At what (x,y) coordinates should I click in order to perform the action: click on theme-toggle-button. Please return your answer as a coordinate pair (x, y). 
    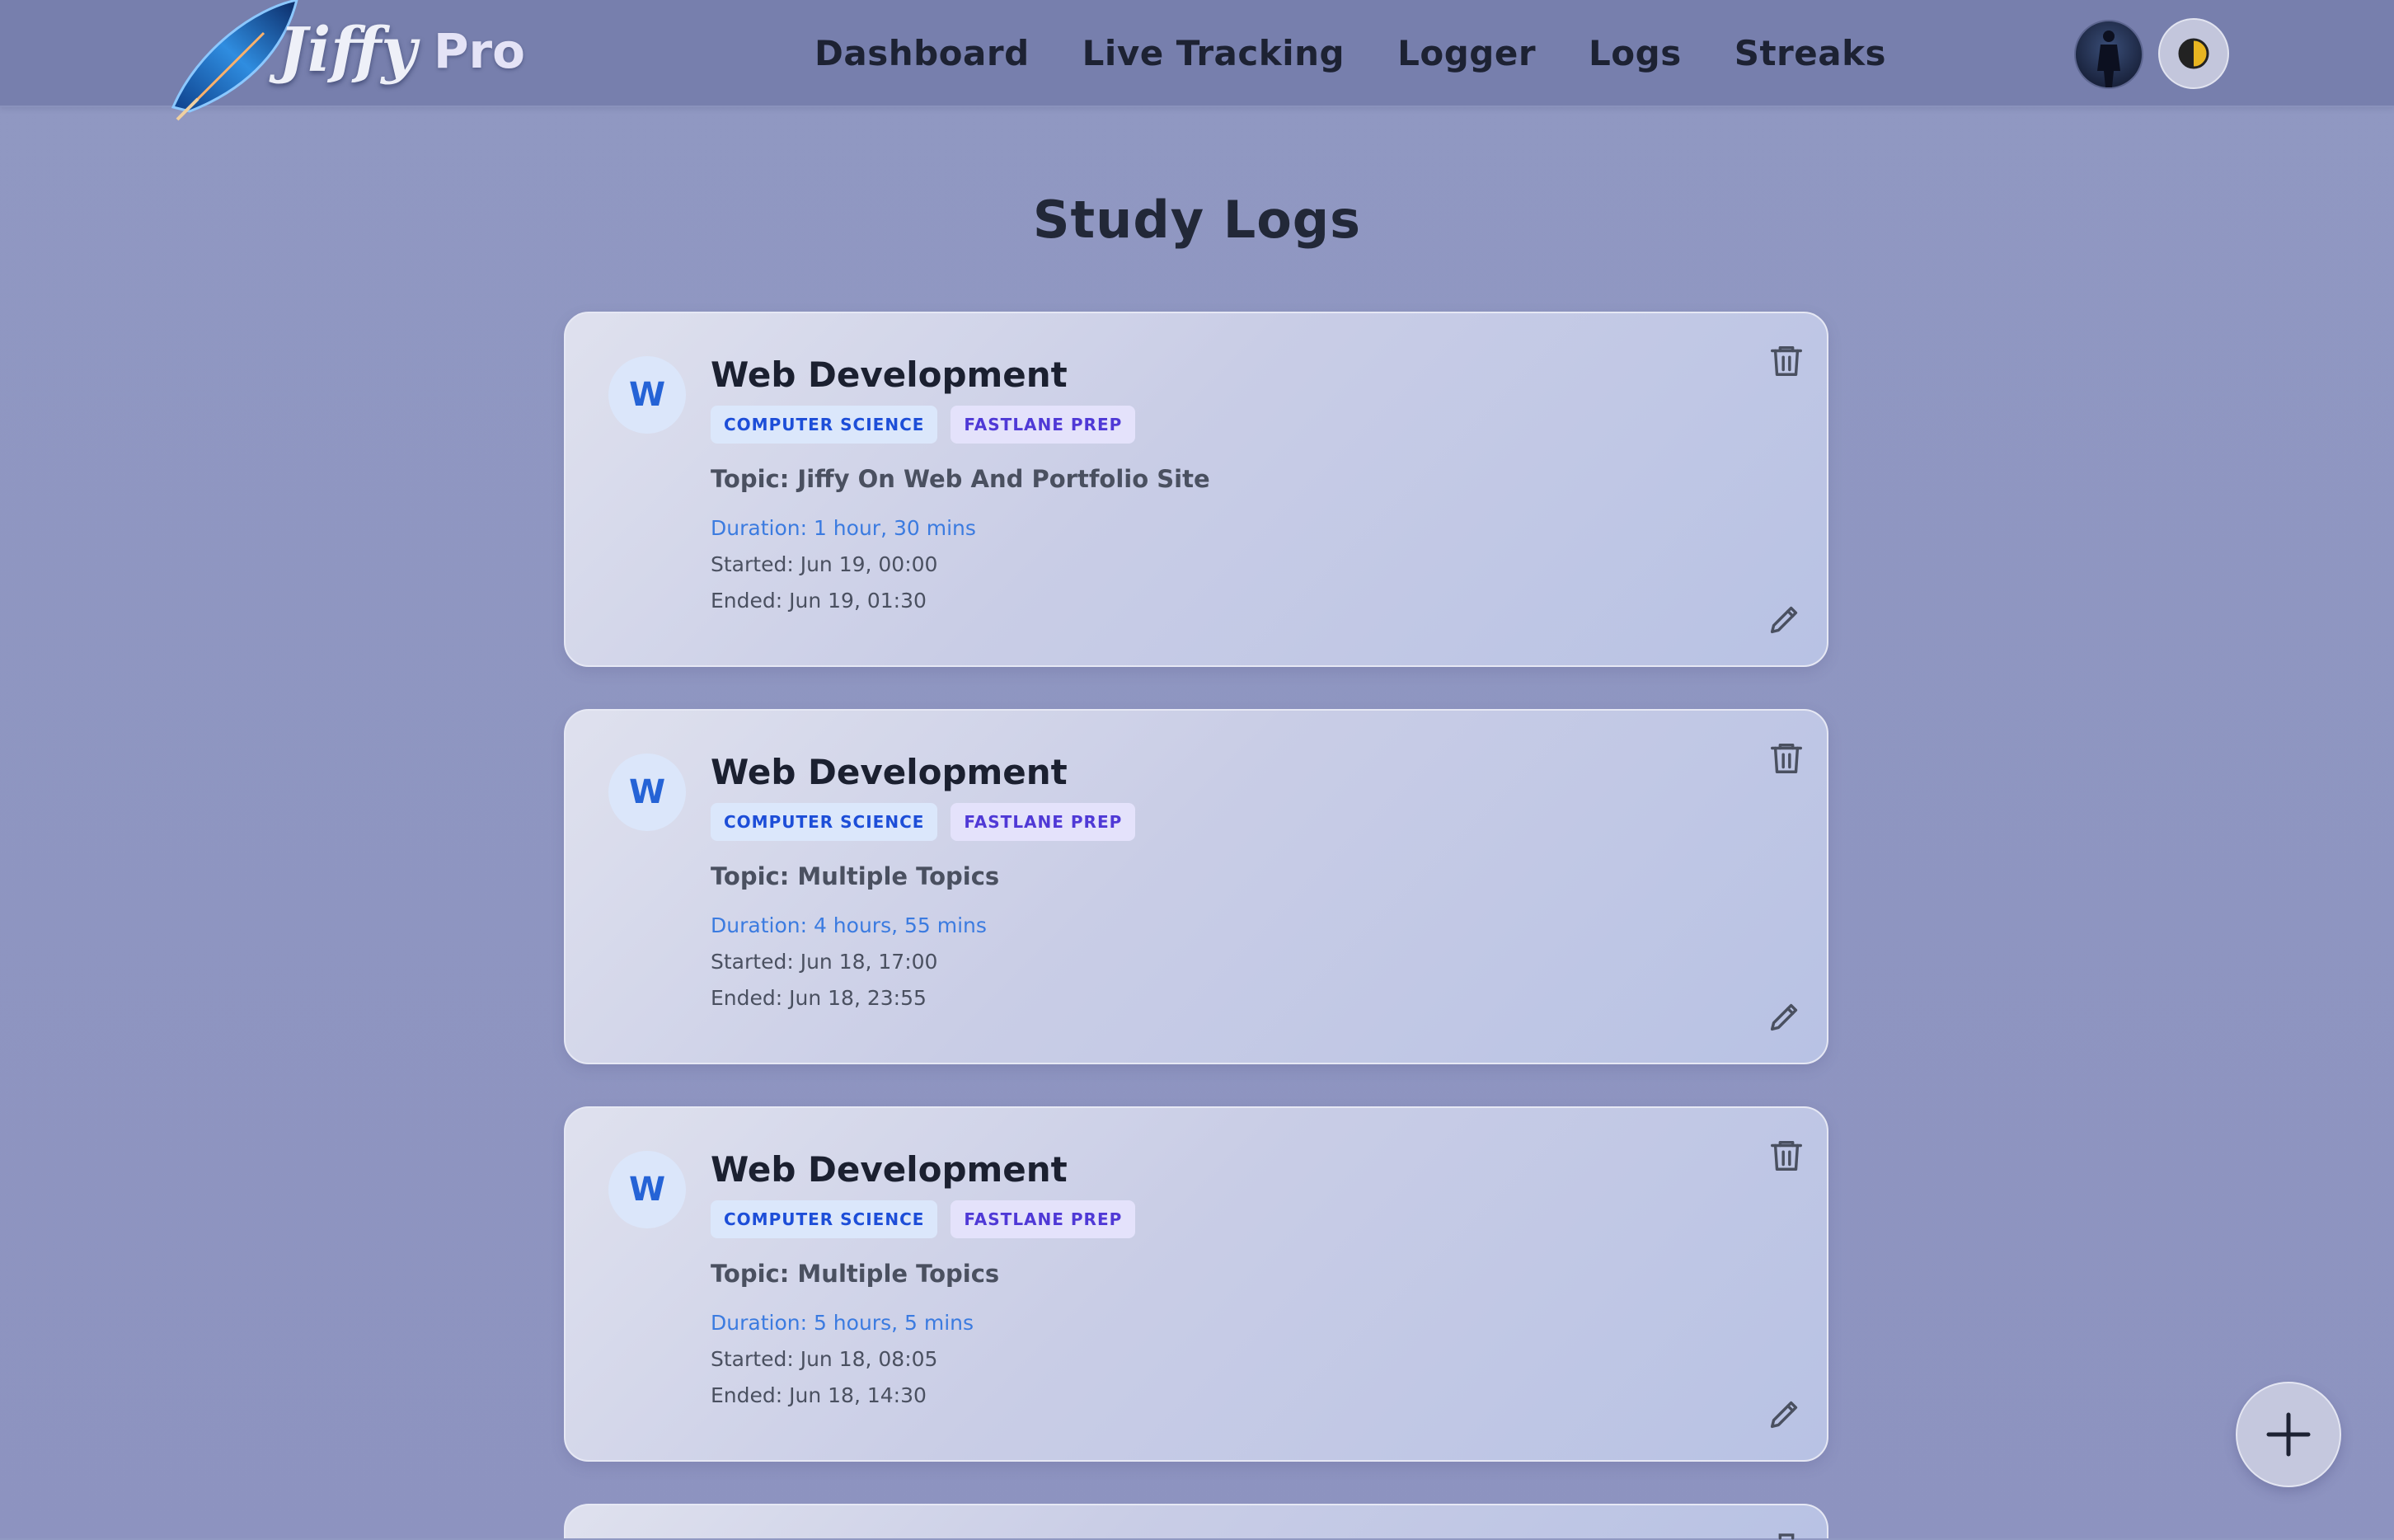
    Looking at the image, I should click on (2193, 54).